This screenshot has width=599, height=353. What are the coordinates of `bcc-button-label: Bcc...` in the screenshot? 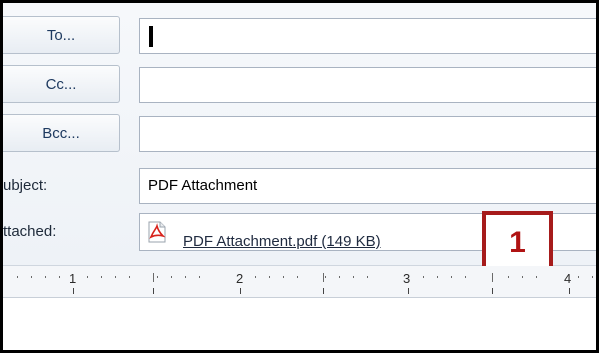 It's located at (61, 133).